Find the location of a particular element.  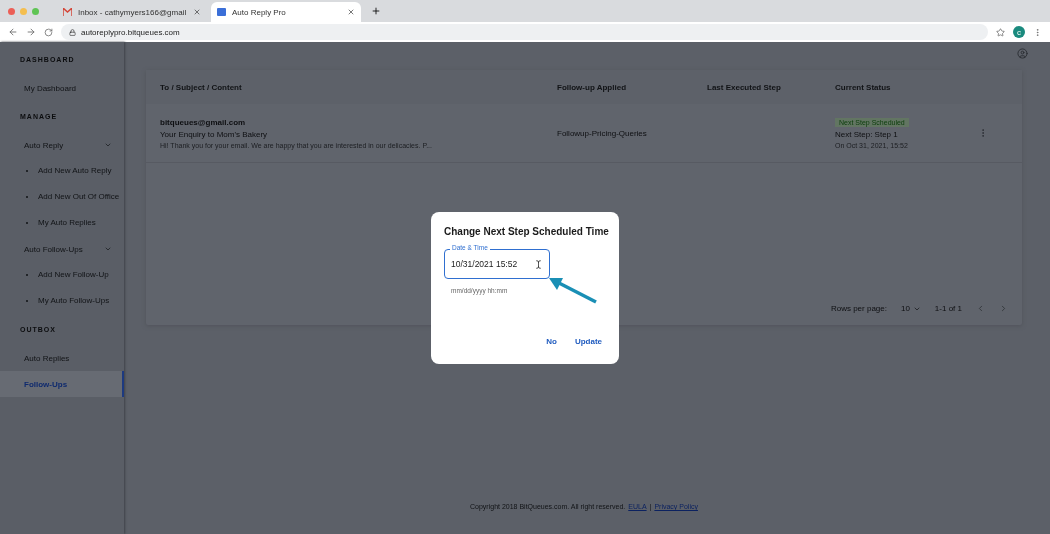

sidebar-subitem: Add New Auto Reply is located at coordinates (62, 171).